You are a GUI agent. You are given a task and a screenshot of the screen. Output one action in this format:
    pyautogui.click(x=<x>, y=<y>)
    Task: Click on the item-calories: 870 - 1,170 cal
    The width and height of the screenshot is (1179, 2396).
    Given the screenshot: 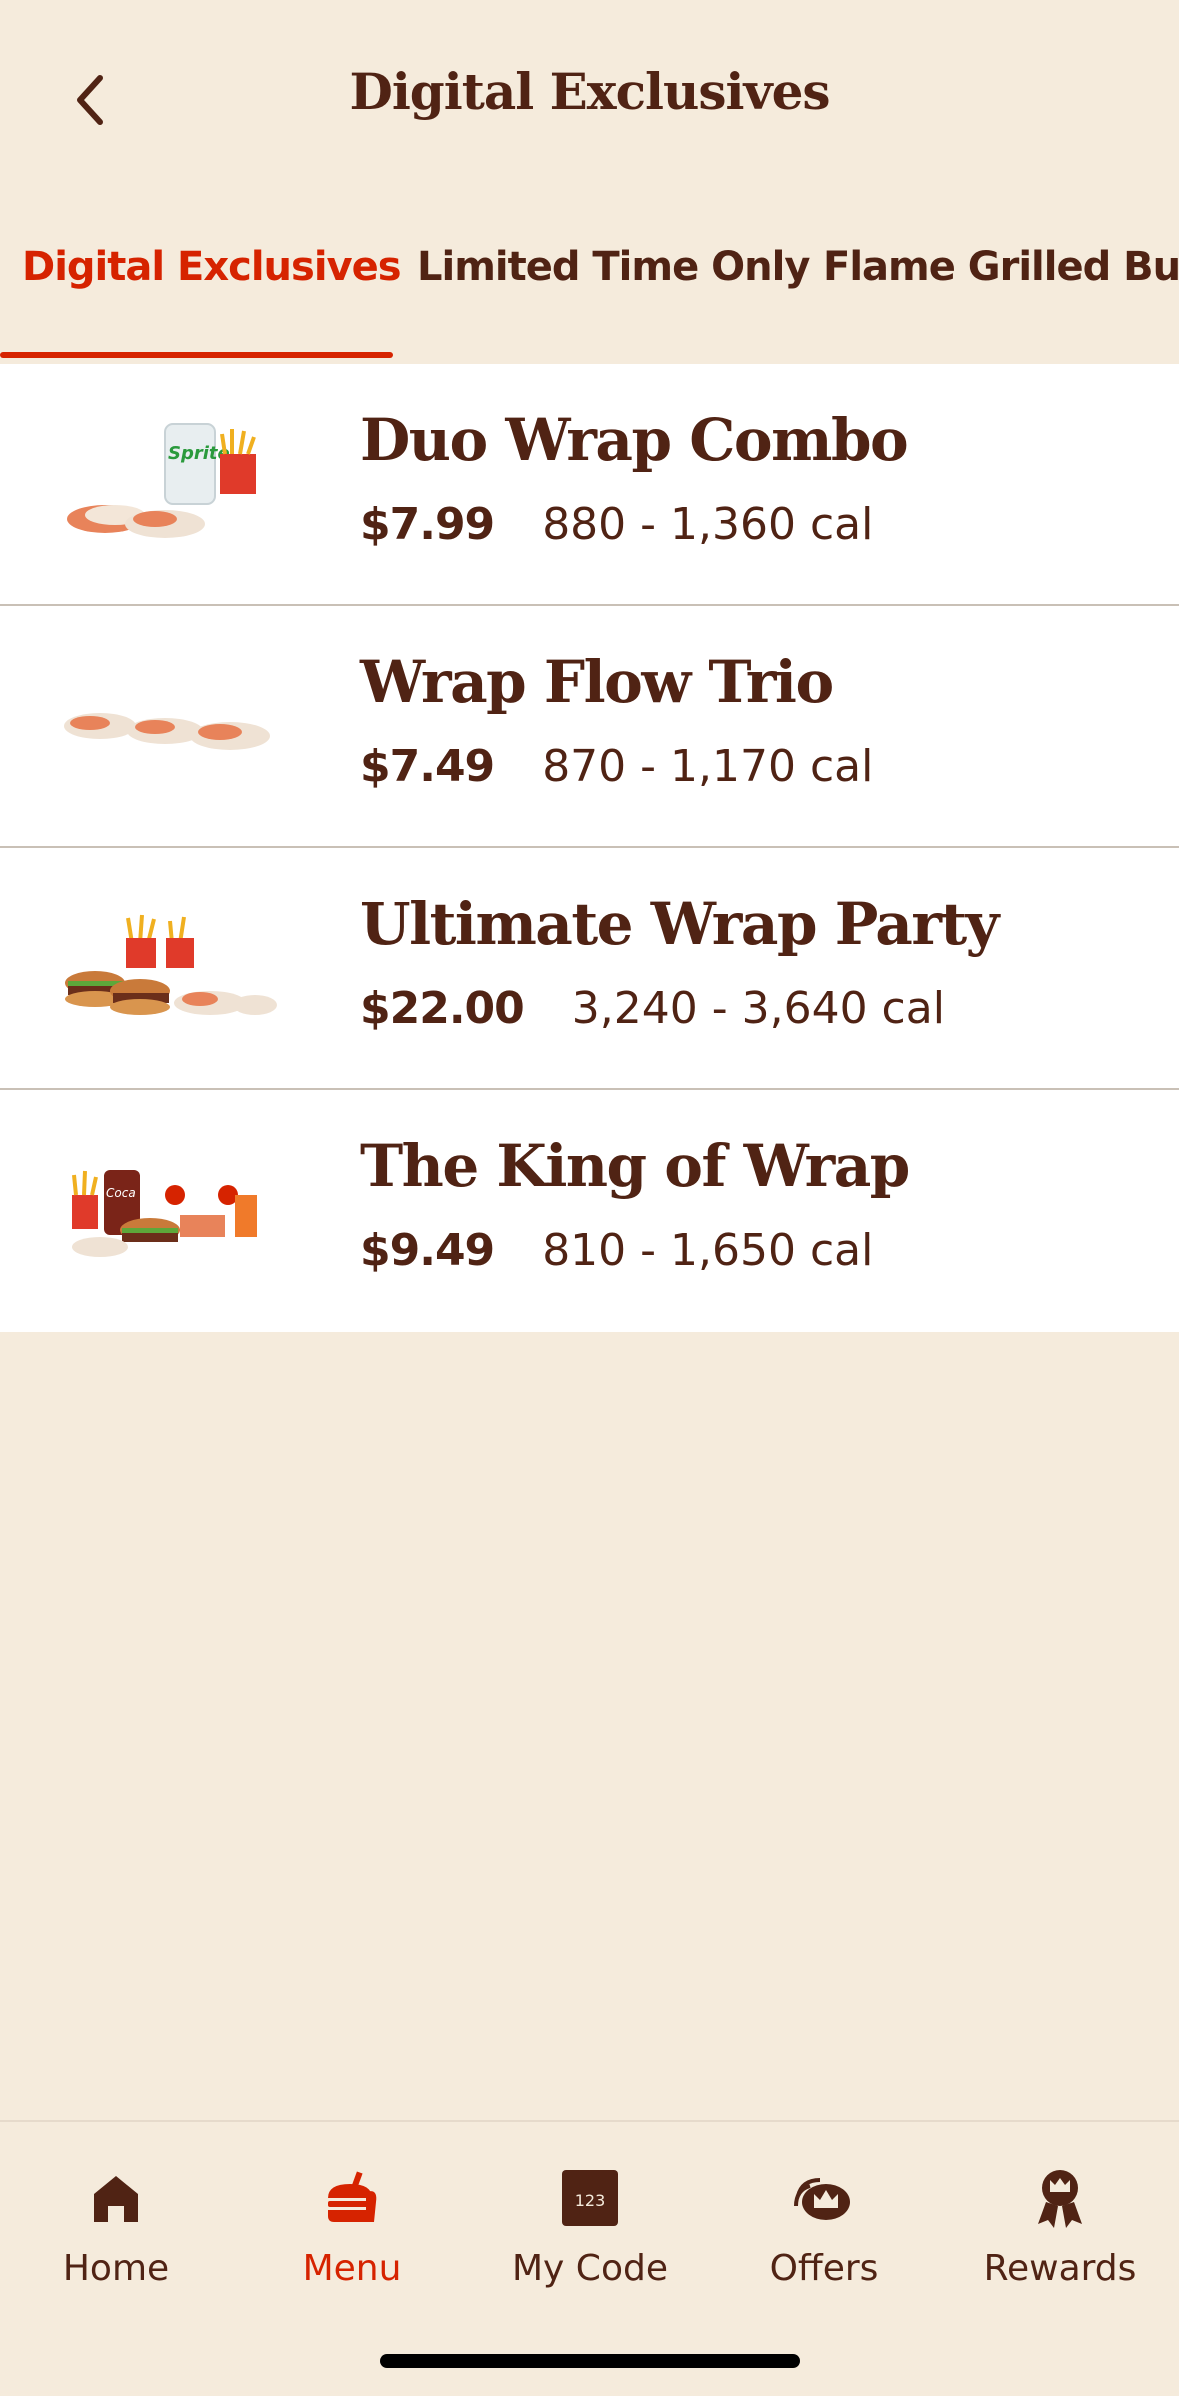 What is the action you would take?
    pyautogui.click(x=708, y=766)
    